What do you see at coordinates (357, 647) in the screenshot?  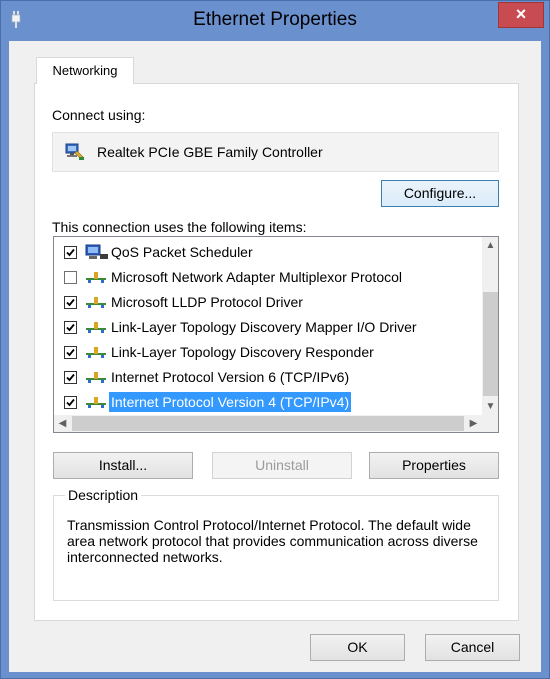 I see `ok-button: OK` at bounding box center [357, 647].